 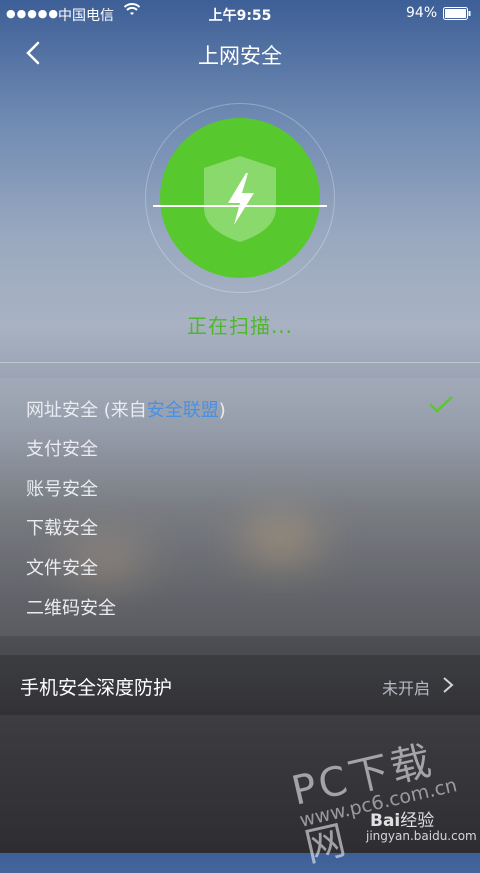 What do you see at coordinates (385, 821) in the screenshot?
I see `paw-icon: Bai` at bounding box center [385, 821].